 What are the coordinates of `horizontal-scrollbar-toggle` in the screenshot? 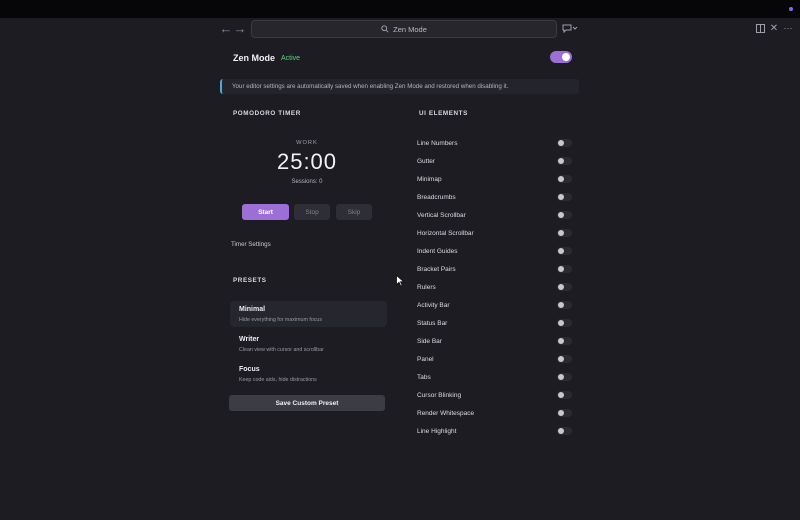 It's located at (564, 233).